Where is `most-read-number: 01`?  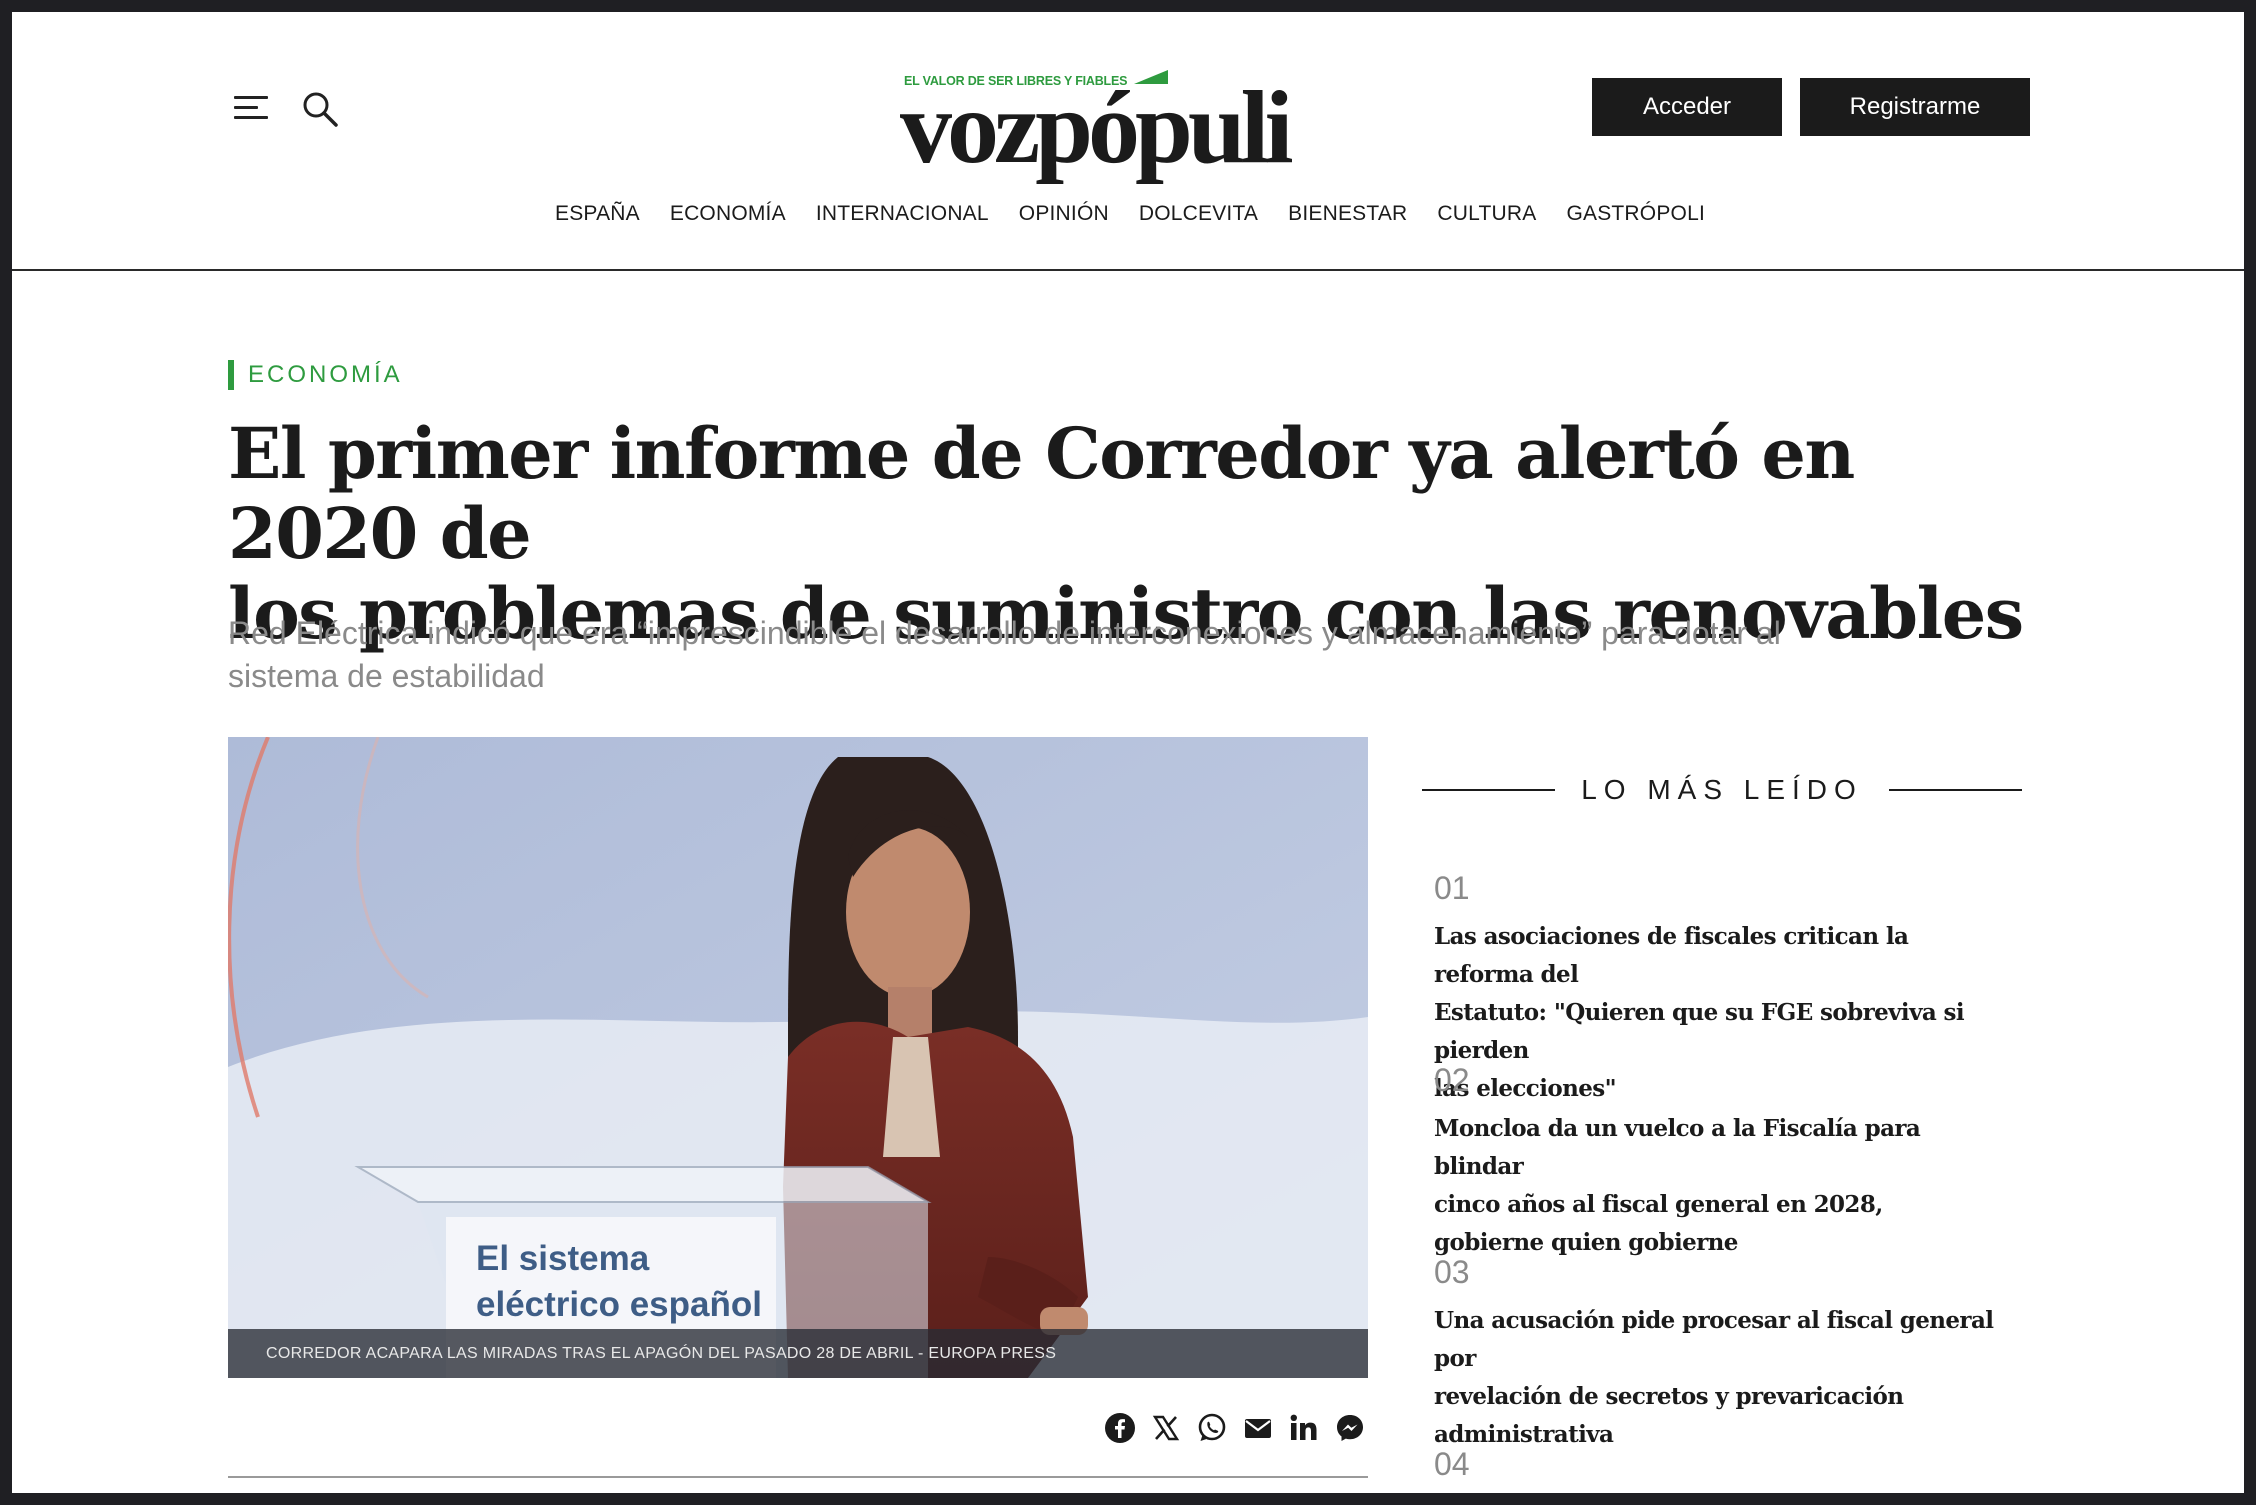
most-read-number: 01 is located at coordinates (1452, 888).